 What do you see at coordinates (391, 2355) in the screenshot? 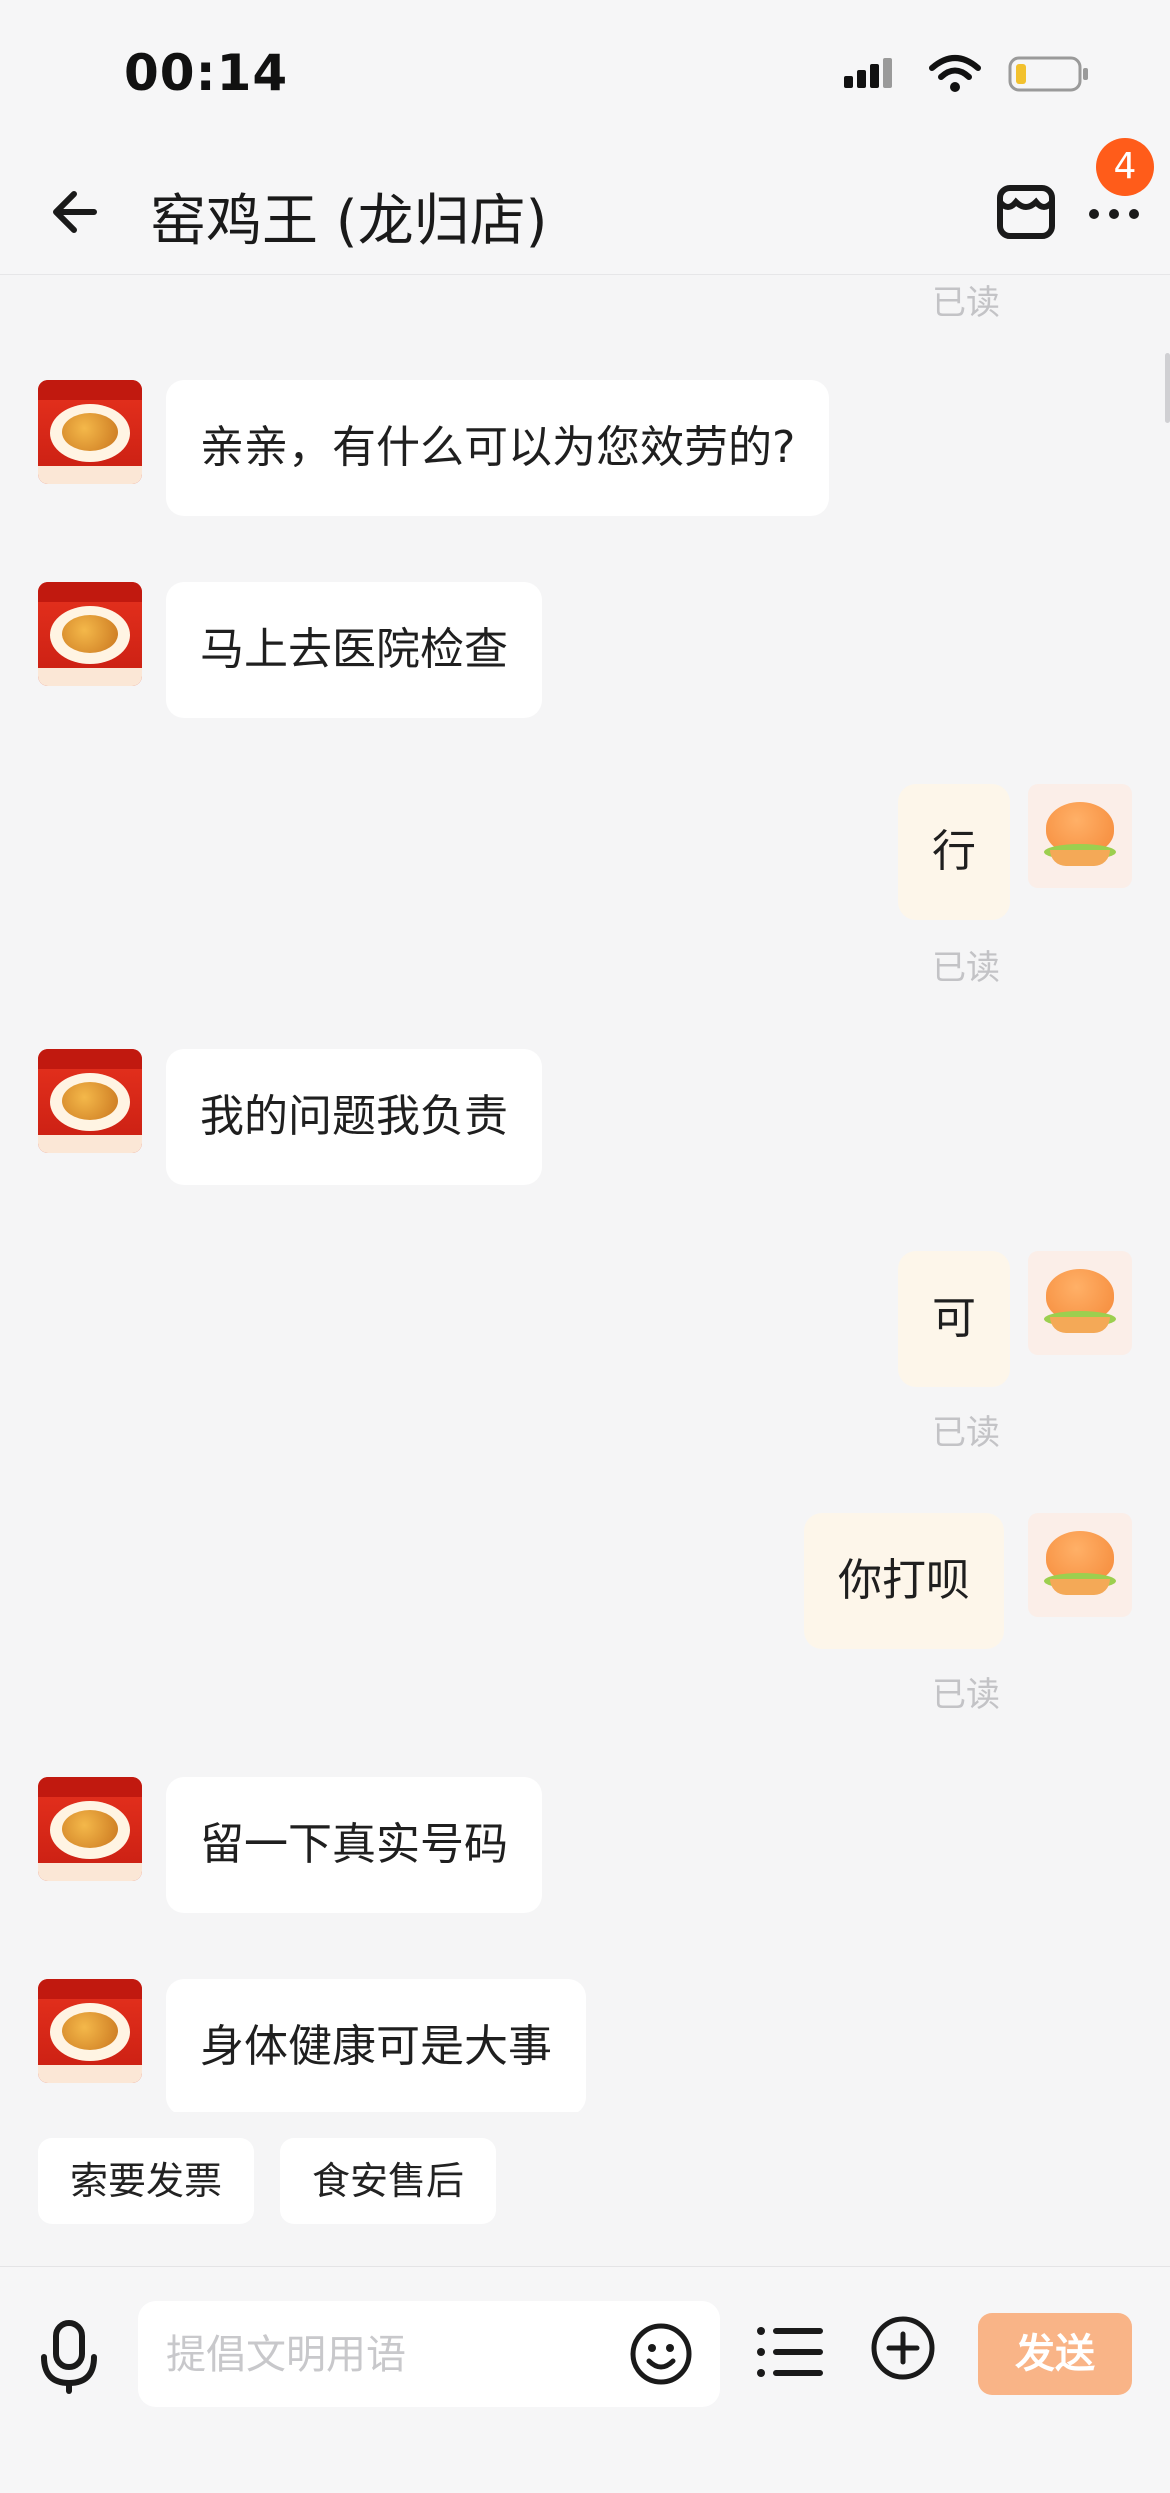
I see `message-input` at bounding box center [391, 2355].